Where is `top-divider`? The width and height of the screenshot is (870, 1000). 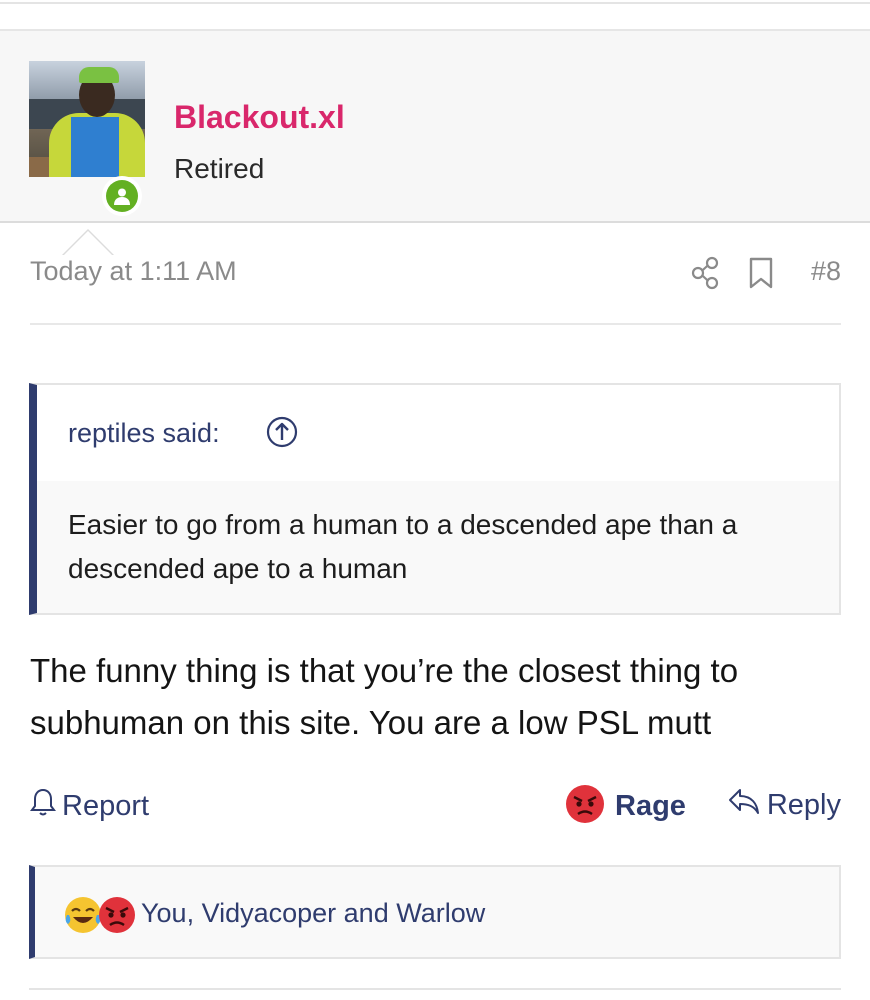
top-divider is located at coordinates (435, 3).